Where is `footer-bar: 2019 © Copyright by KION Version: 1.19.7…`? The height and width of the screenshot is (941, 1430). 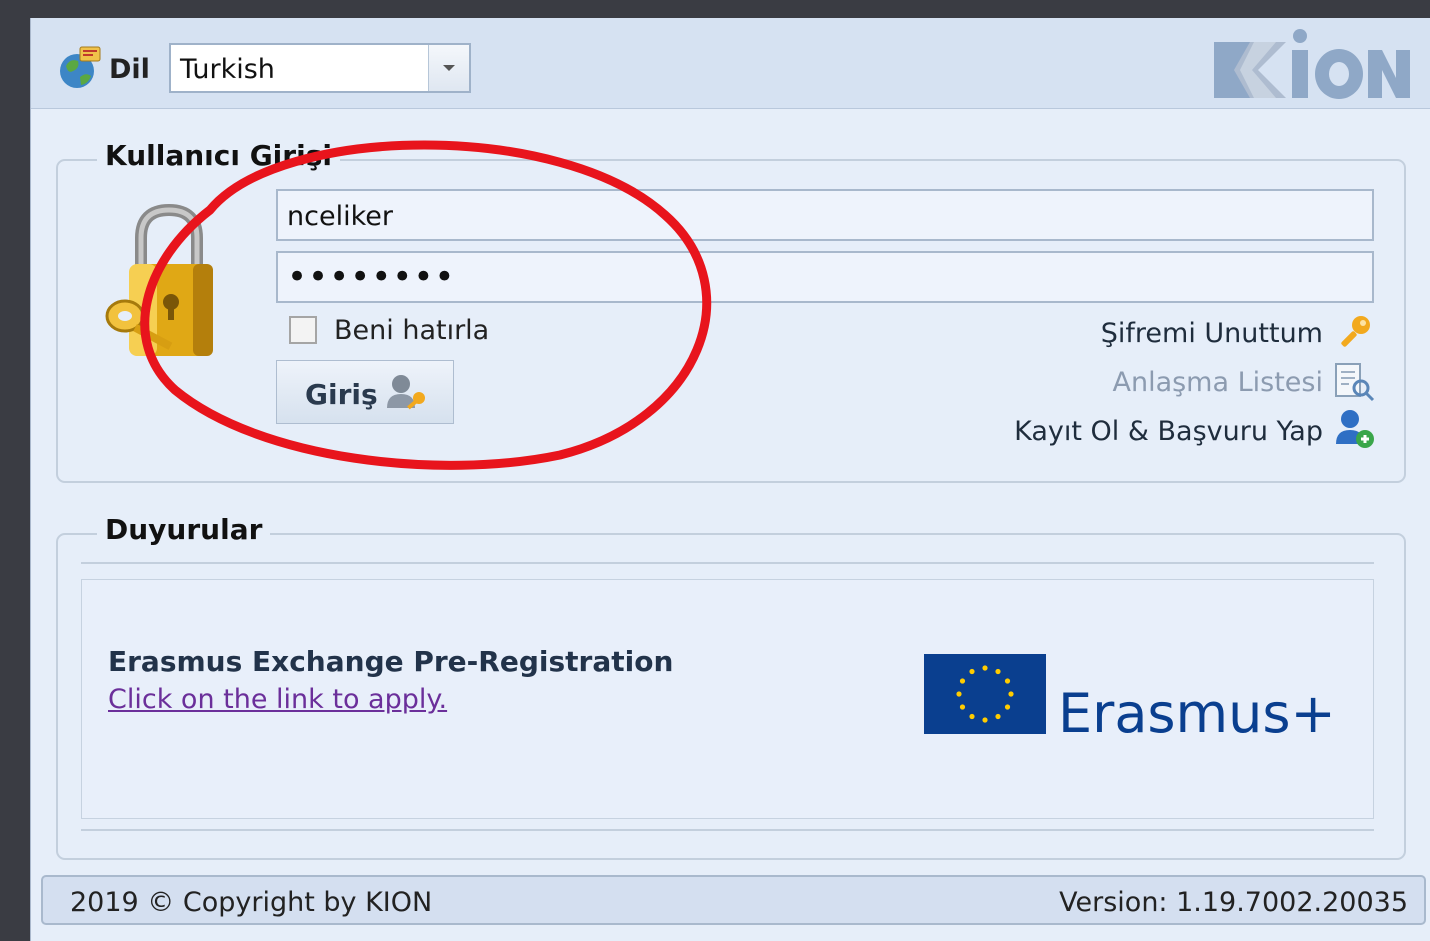
footer-bar: 2019 © Copyright by KION Version: 1.19.7… is located at coordinates (733, 900).